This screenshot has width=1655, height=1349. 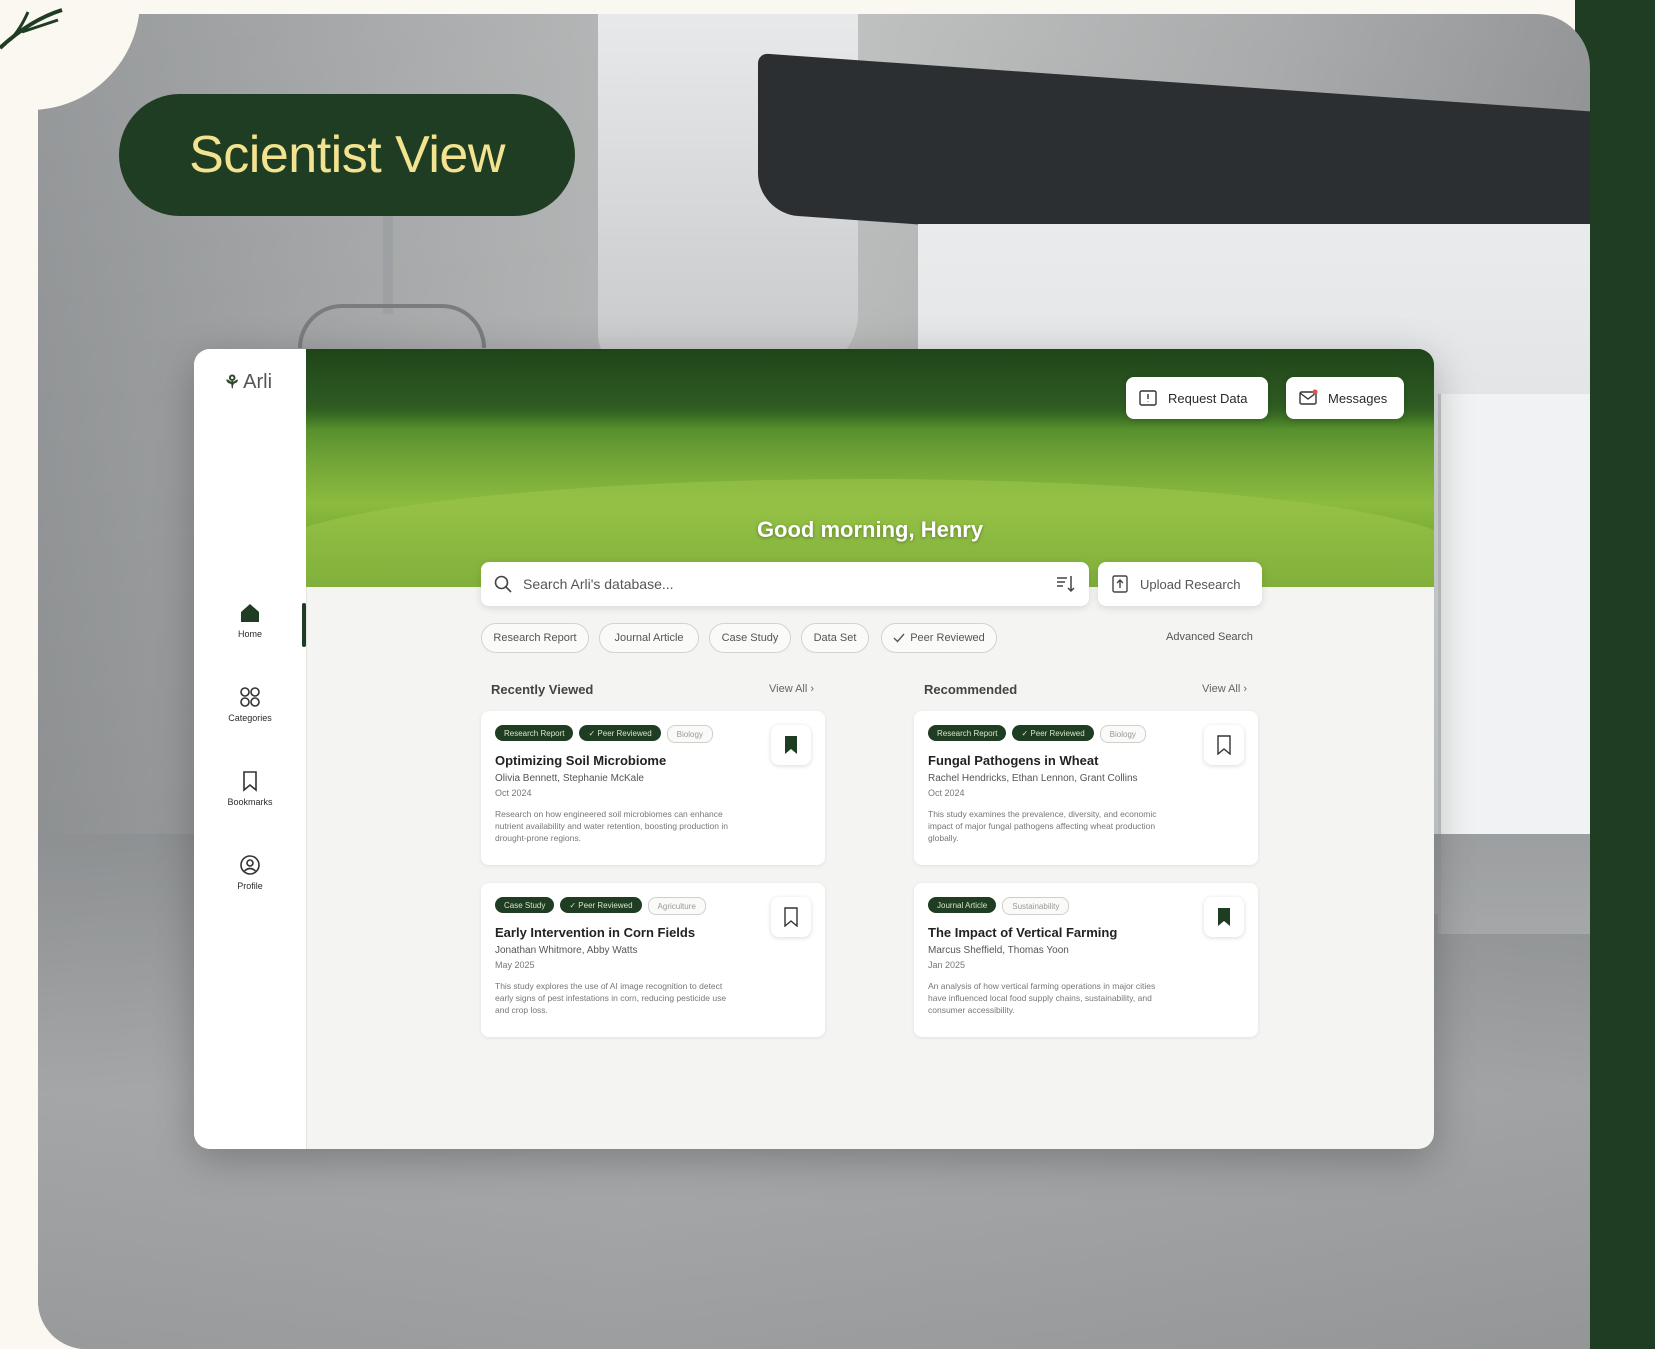 What do you see at coordinates (31, 29) in the screenshot?
I see `leaf-icon` at bounding box center [31, 29].